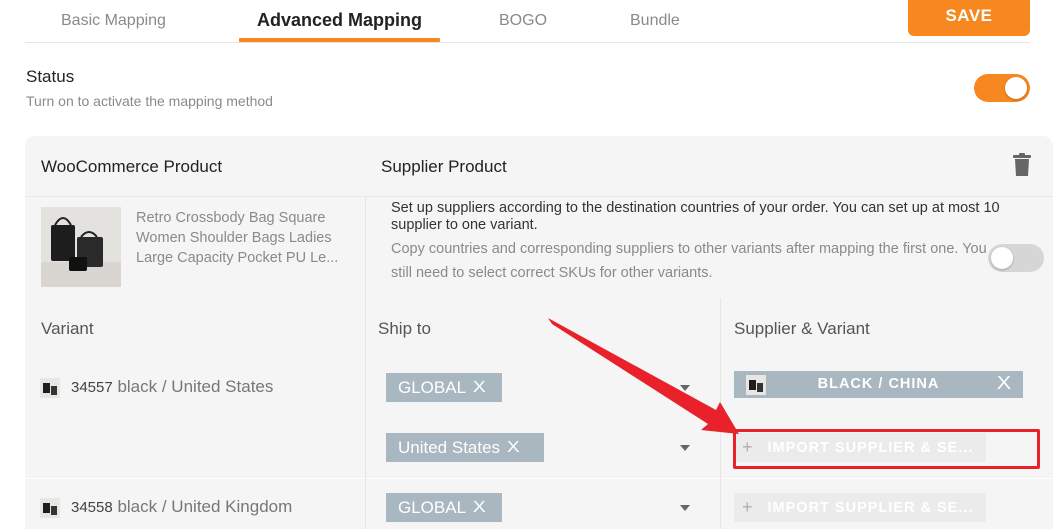 This screenshot has width=1053, height=529. Describe the element at coordinates (748, 507) in the screenshot. I see `plus-icon: +` at that location.